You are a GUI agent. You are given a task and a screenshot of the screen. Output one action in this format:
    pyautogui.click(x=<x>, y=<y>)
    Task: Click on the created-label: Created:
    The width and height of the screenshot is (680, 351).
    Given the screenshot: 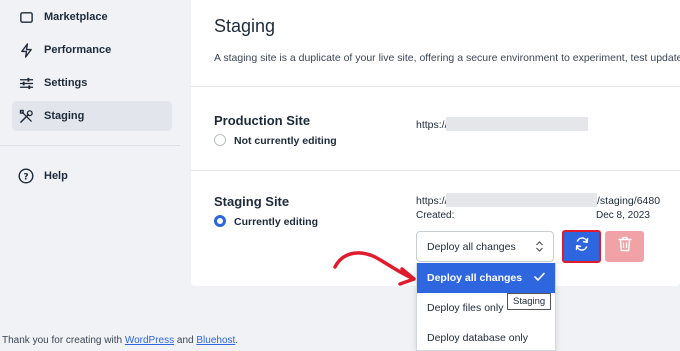 What is the action you would take?
    pyautogui.click(x=435, y=215)
    